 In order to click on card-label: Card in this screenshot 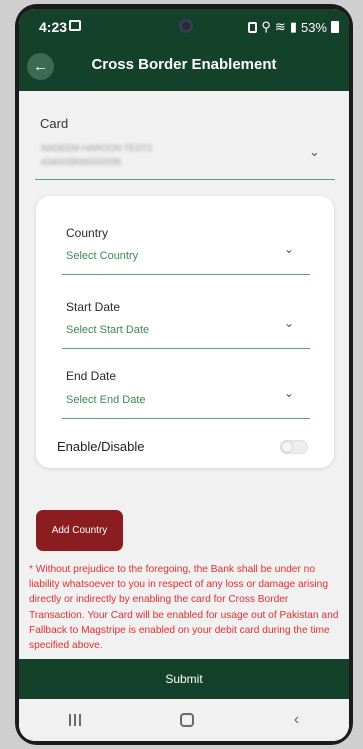, I will do `click(54, 123)`.